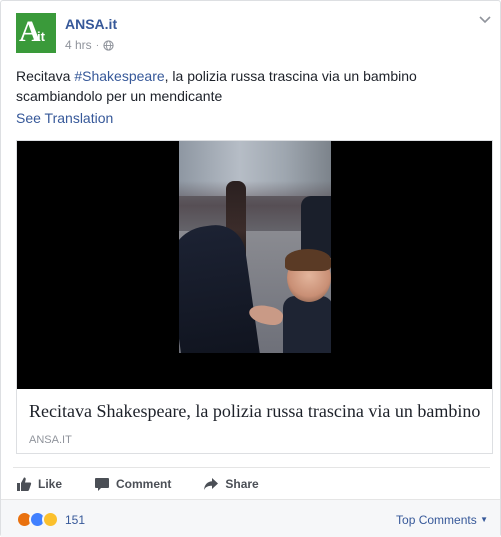 The width and height of the screenshot is (501, 537). Describe the element at coordinates (36, 33) in the screenshot. I see `page-avatar: A it` at that location.